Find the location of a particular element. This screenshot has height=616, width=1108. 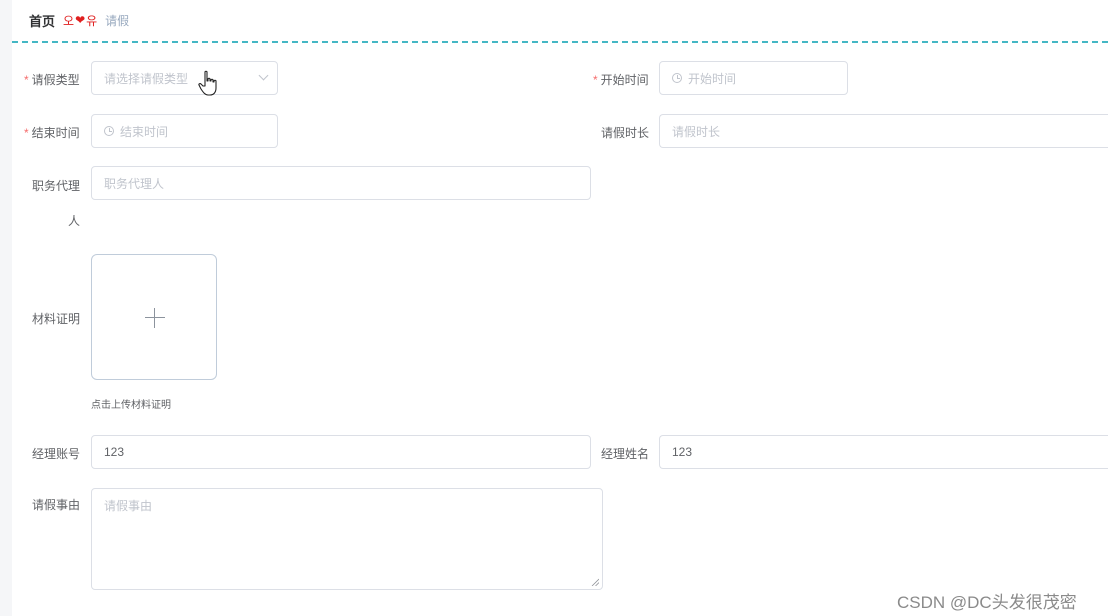

breadcrumb: 首页 오 ❤ 유 请假 is located at coordinates (79, 20).